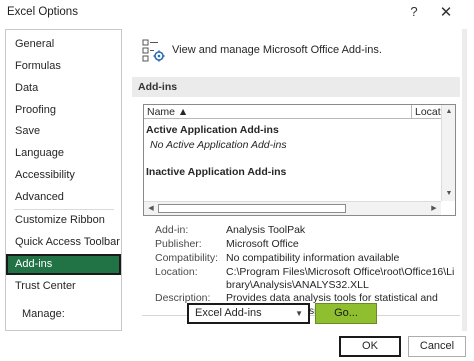 The image size is (474, 361). What do you see at coordinates (218, 145) in the screenshot?
I see `list-item: No Active Application Add-ins` at bounding box center [218, 145].